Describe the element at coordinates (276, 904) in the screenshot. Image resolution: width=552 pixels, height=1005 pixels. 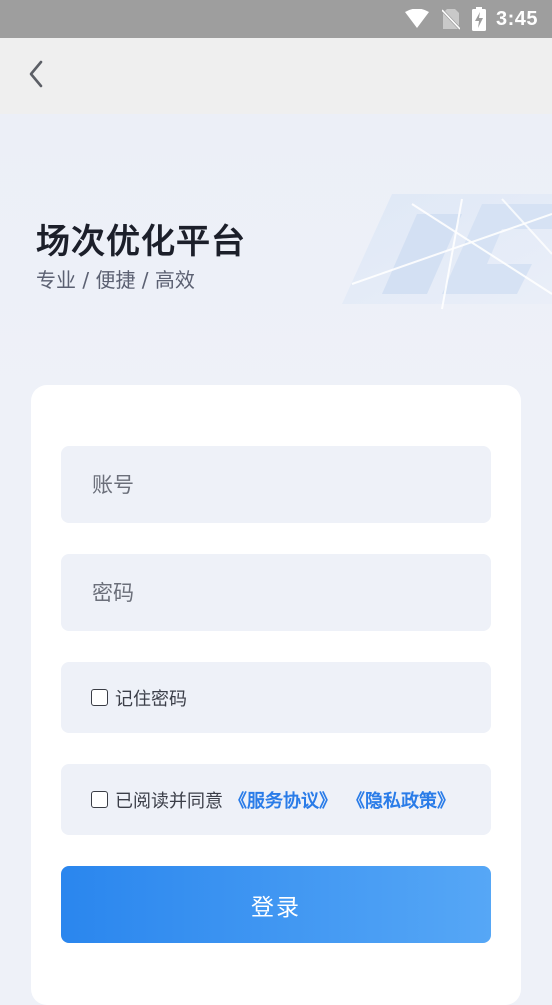
I see `login-button: 登录` at that location.